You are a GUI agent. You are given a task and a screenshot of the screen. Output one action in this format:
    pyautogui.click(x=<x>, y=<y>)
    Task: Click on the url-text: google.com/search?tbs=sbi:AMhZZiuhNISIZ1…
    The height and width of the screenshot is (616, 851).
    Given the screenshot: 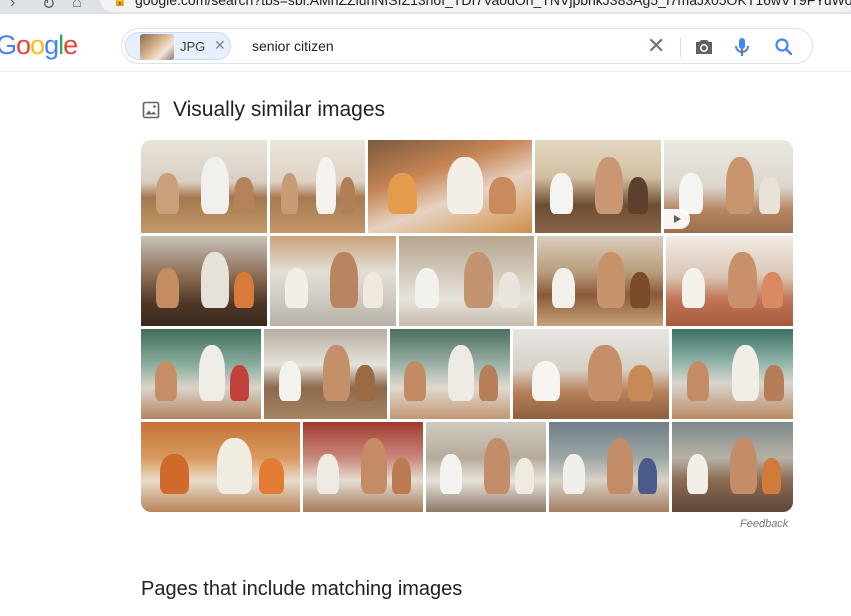 What is the action you would take?
    pyautogui.click(x=493, y=4)
    